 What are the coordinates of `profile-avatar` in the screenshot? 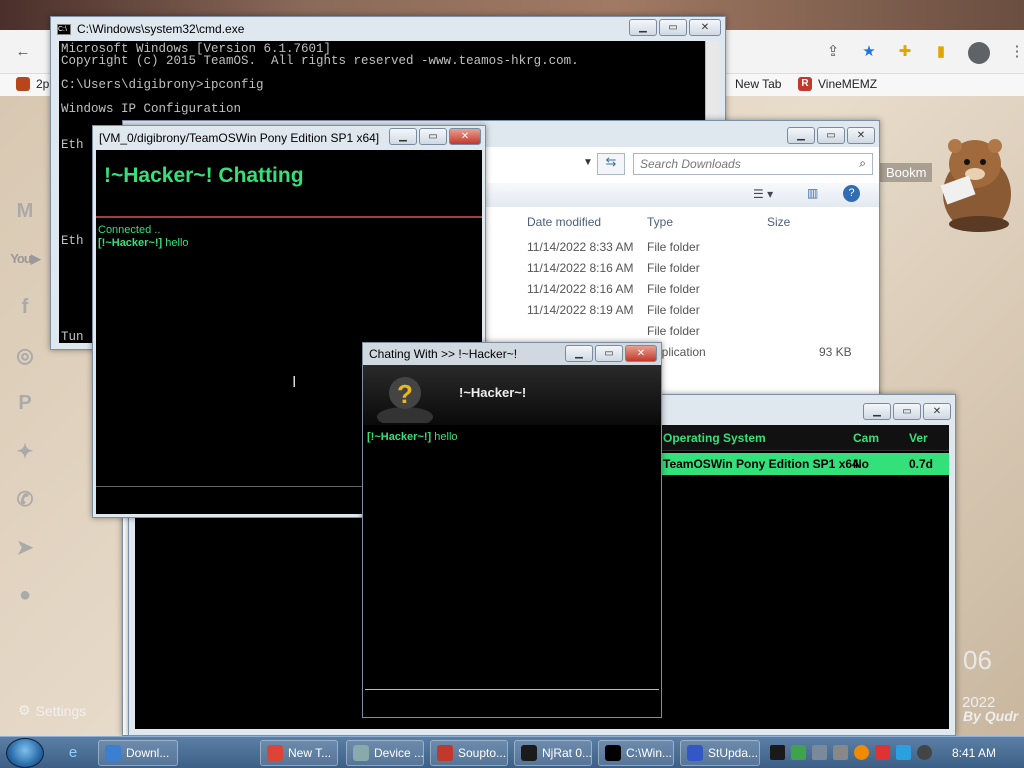 It's located at (979, 53).